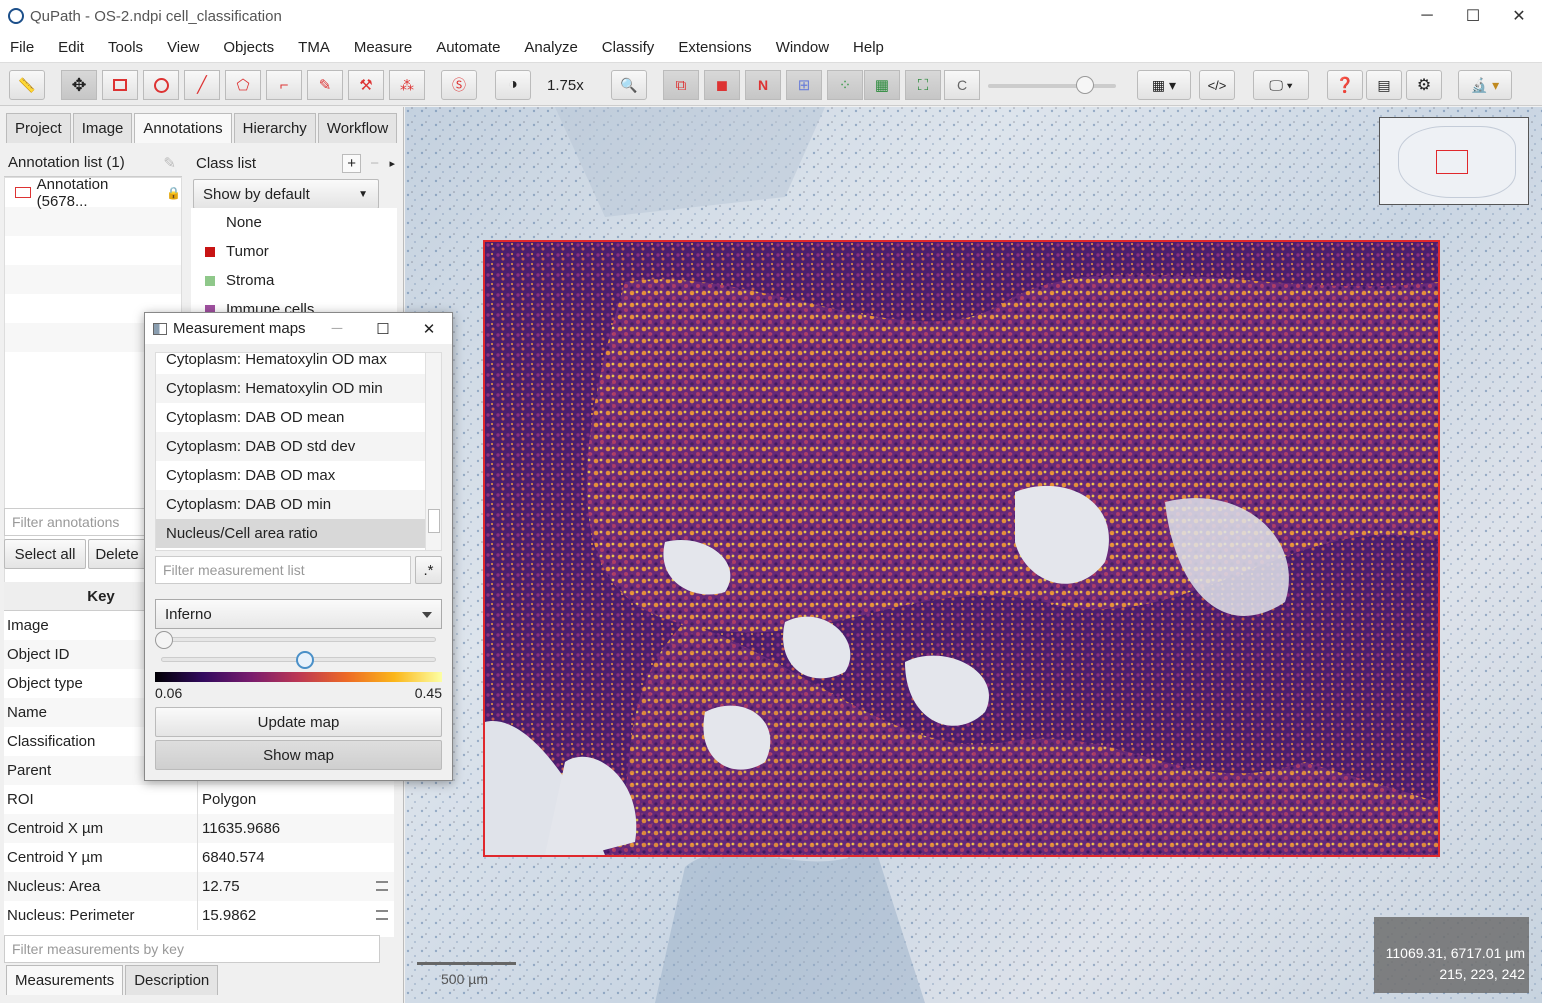 Image resolution: width=1542 pixels, height=1003 pixels. What do you see at coordinates (1164, 85) in the screenshot?
I see `grid-overlay-dropdown: ▦ ▾` at bounding box center [1164, 85].